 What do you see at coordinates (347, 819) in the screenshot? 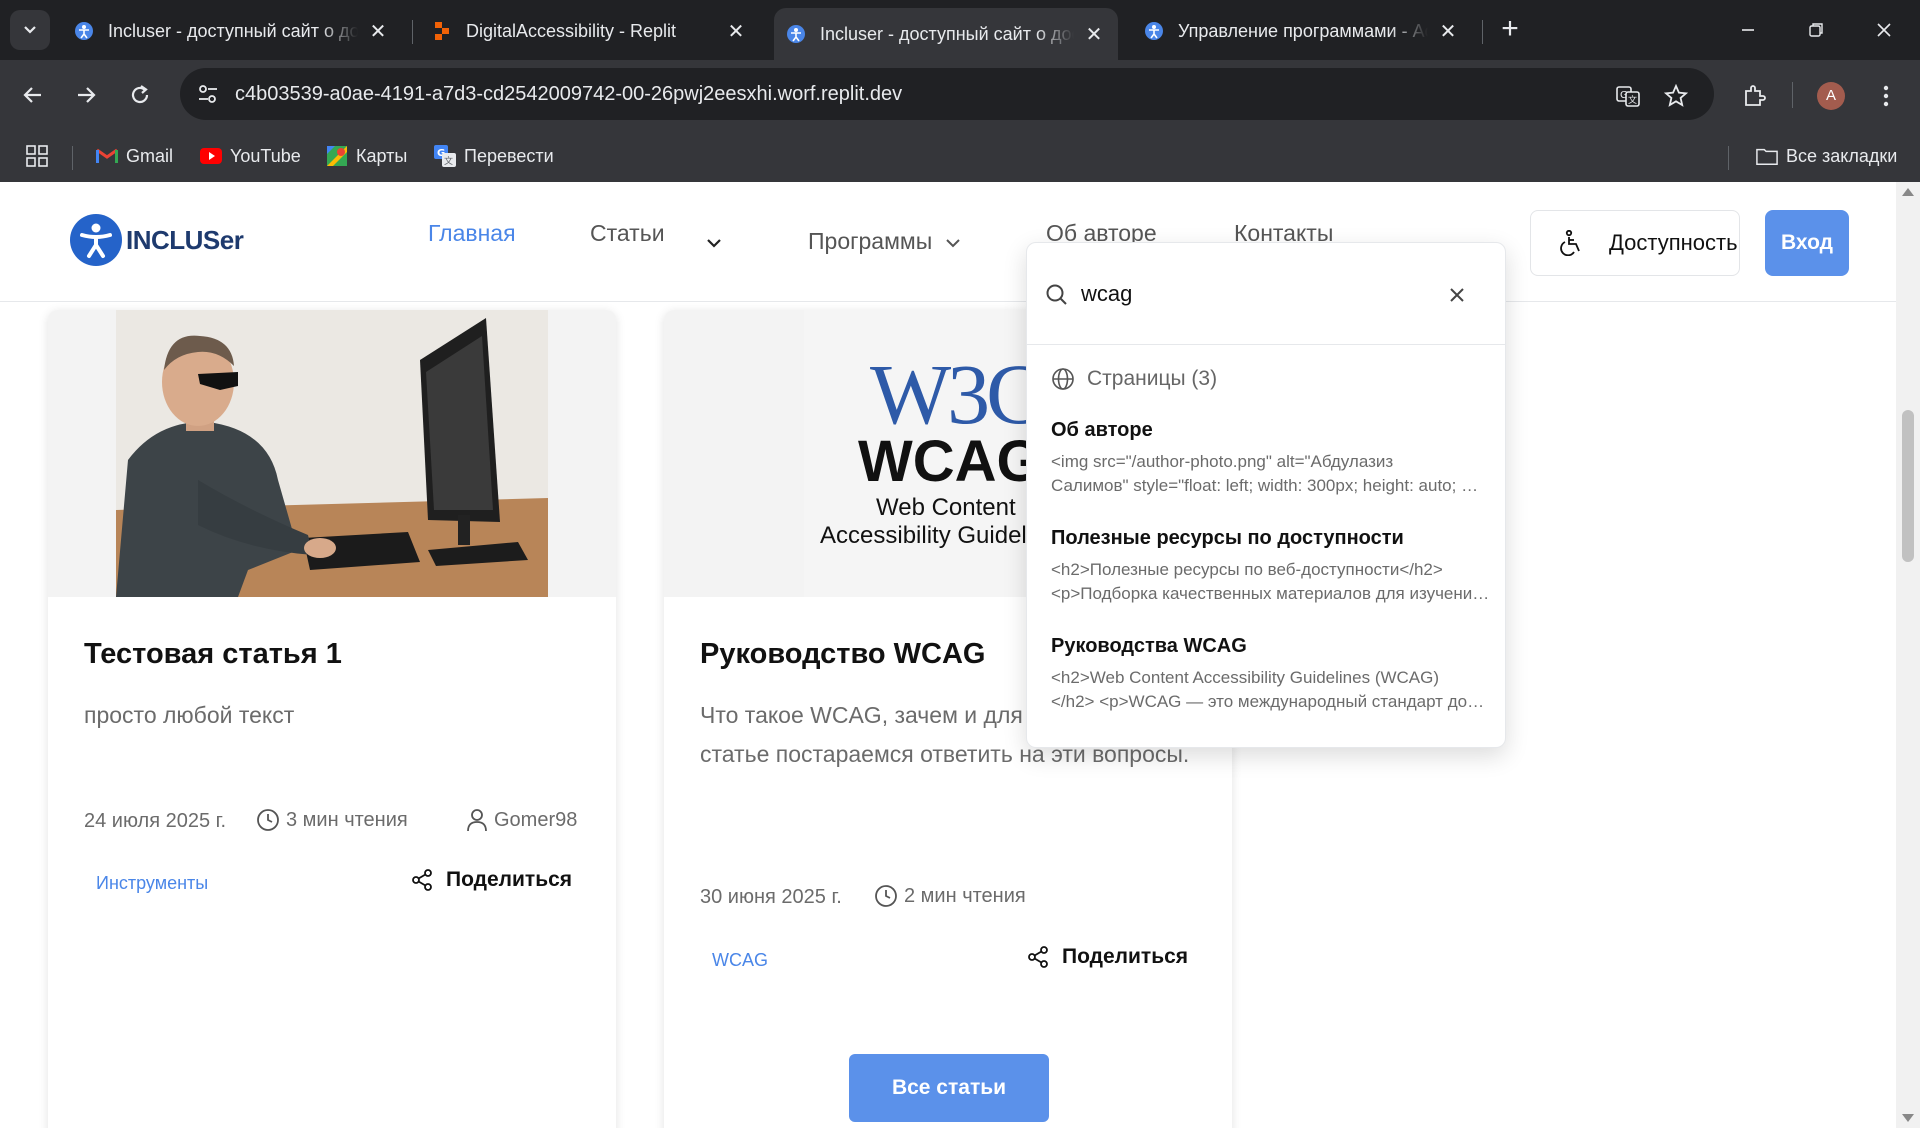
I see `read-time-text: 3 мин чтения` at bounding box center [347, 819].